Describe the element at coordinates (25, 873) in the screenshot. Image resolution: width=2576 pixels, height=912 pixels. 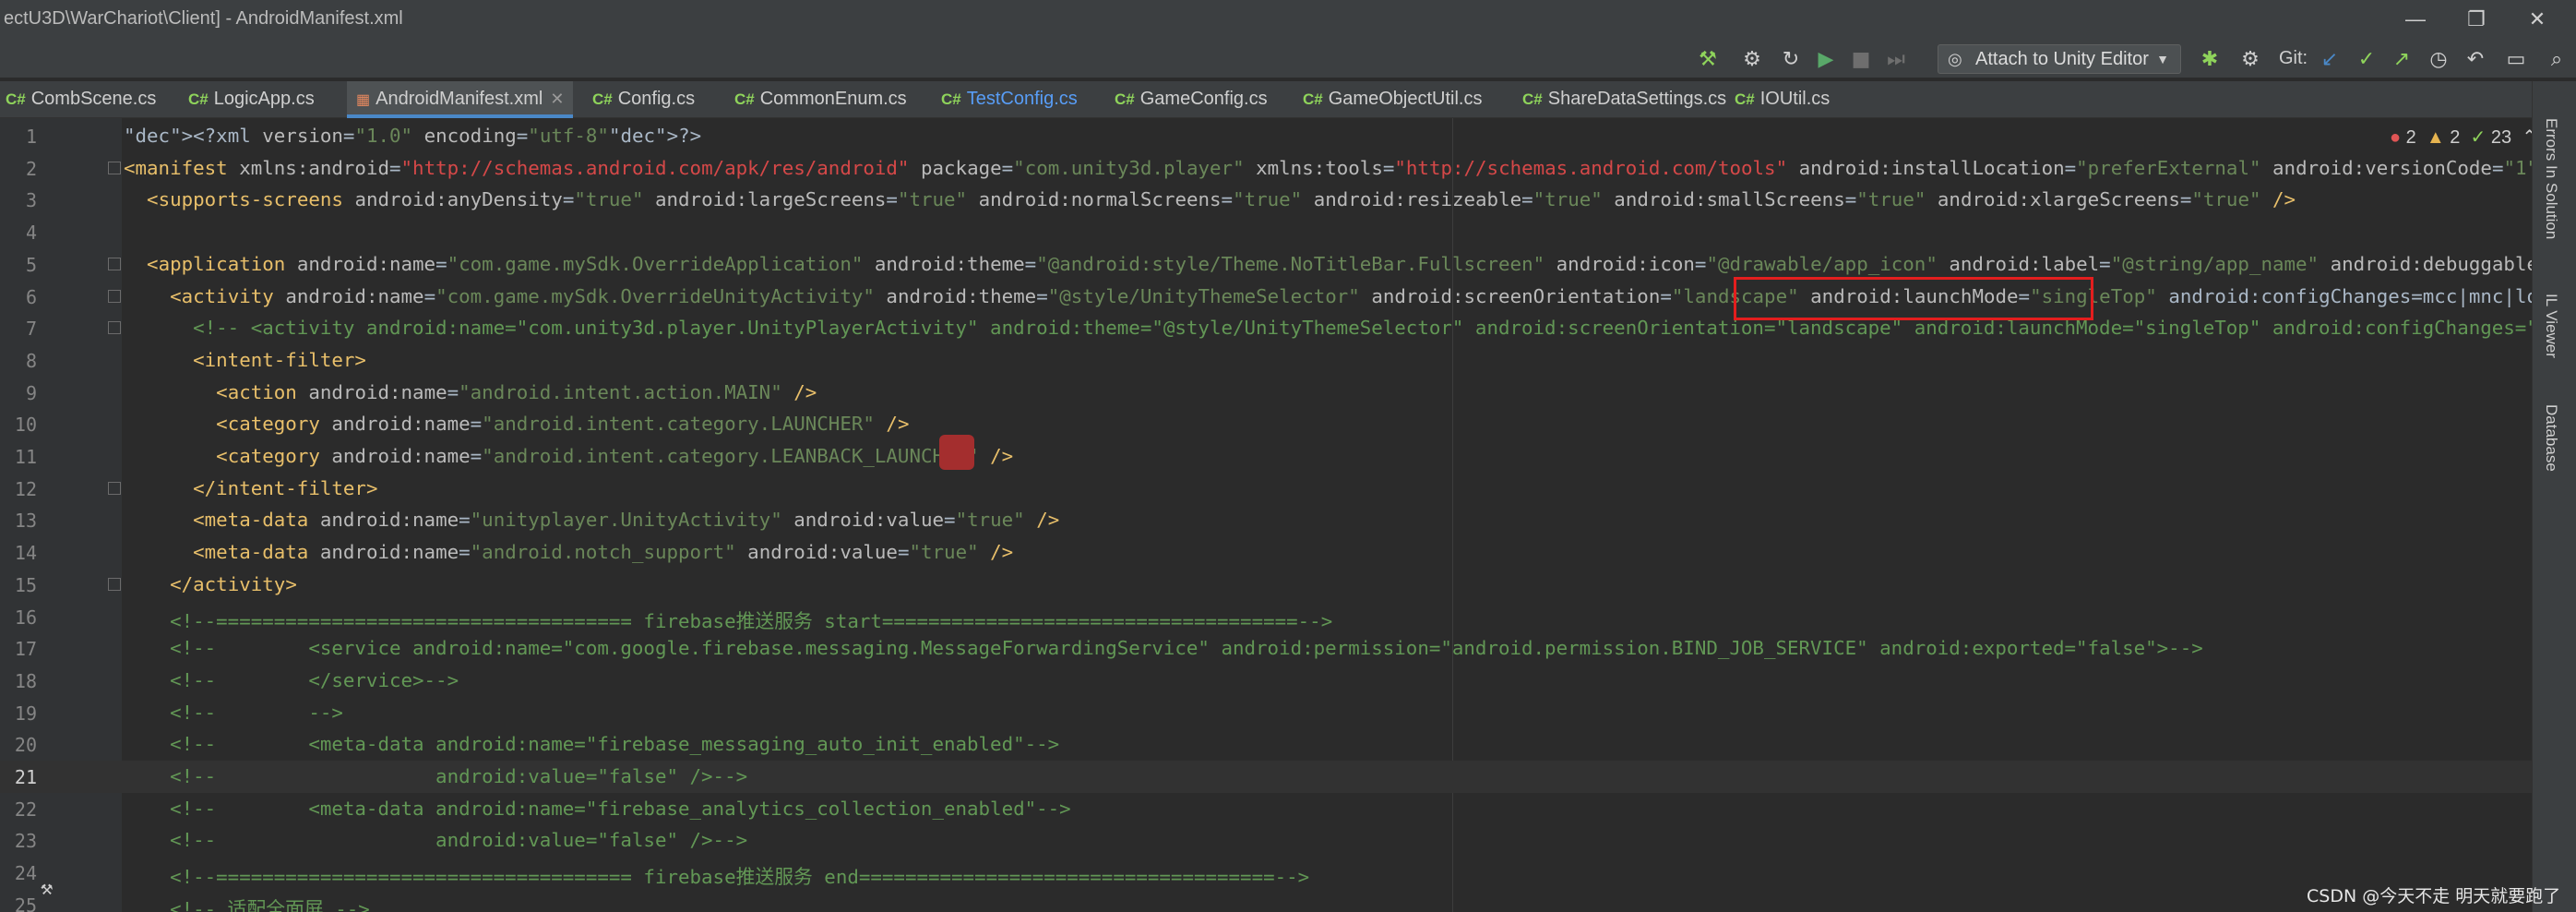
I see `line-number: 24` at that location.